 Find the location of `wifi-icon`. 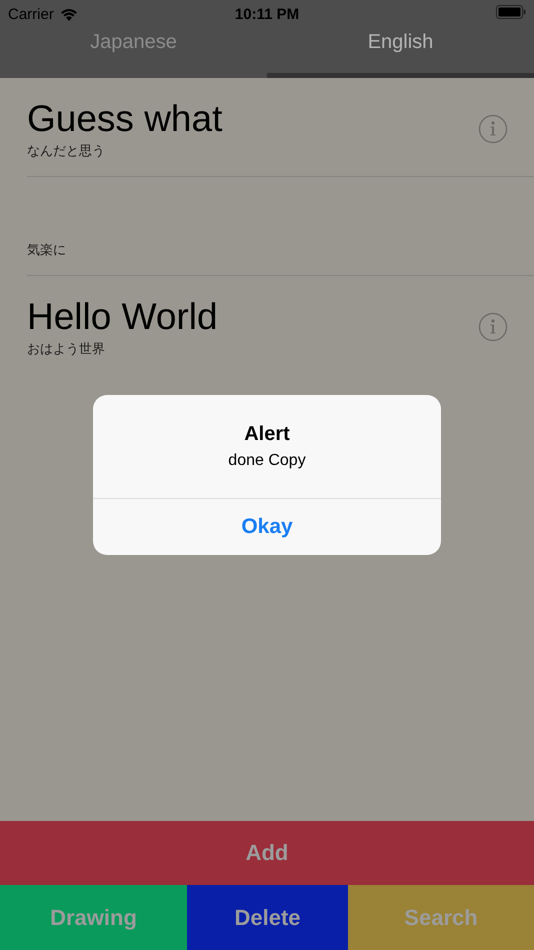

wifi-icon is located at coordinates (69, 14).